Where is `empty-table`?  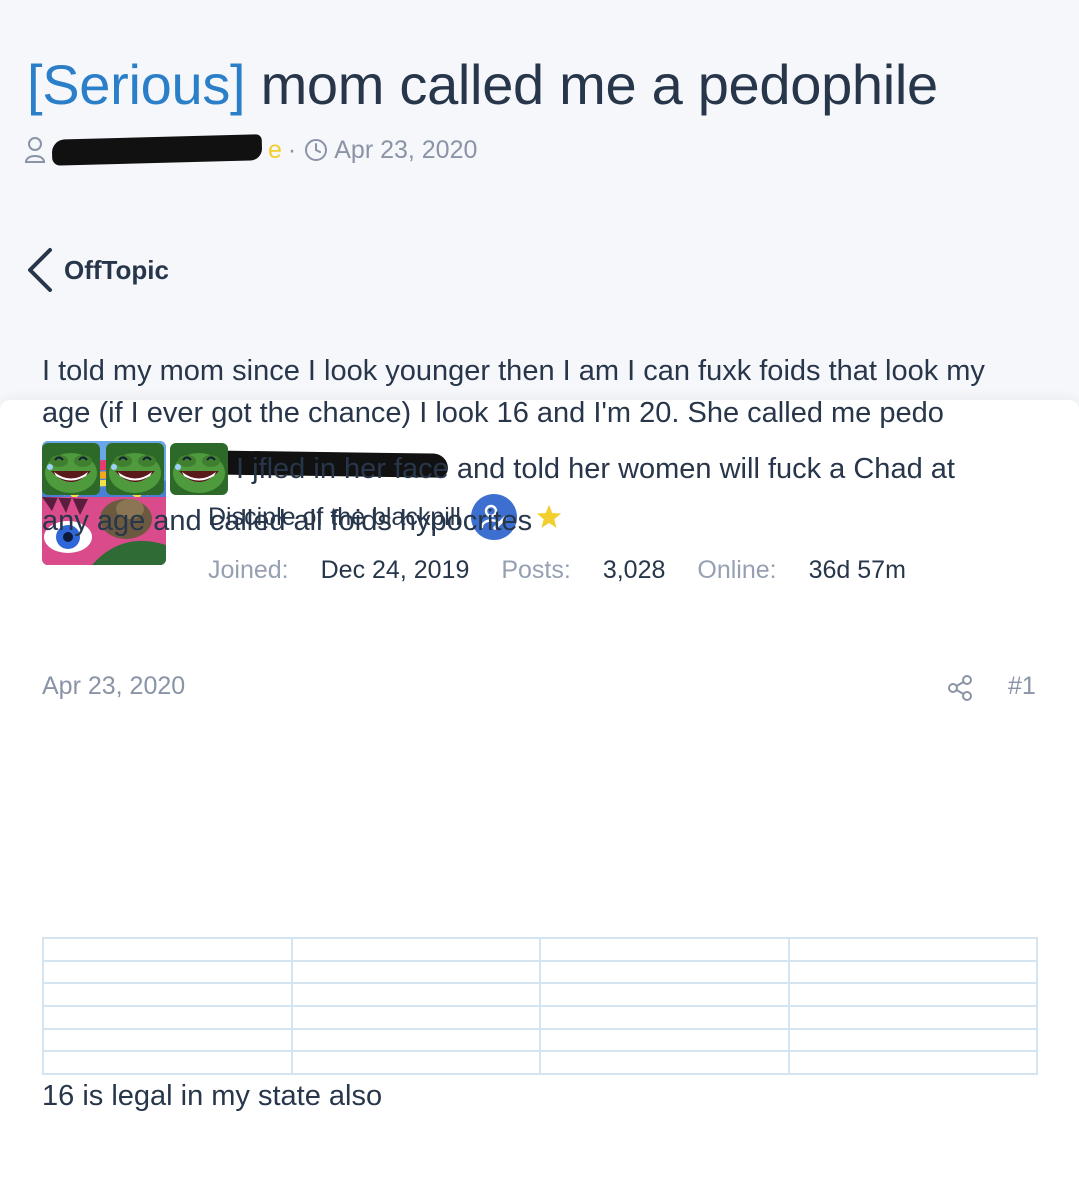 empty-table is located at coordinates (540, 1006).